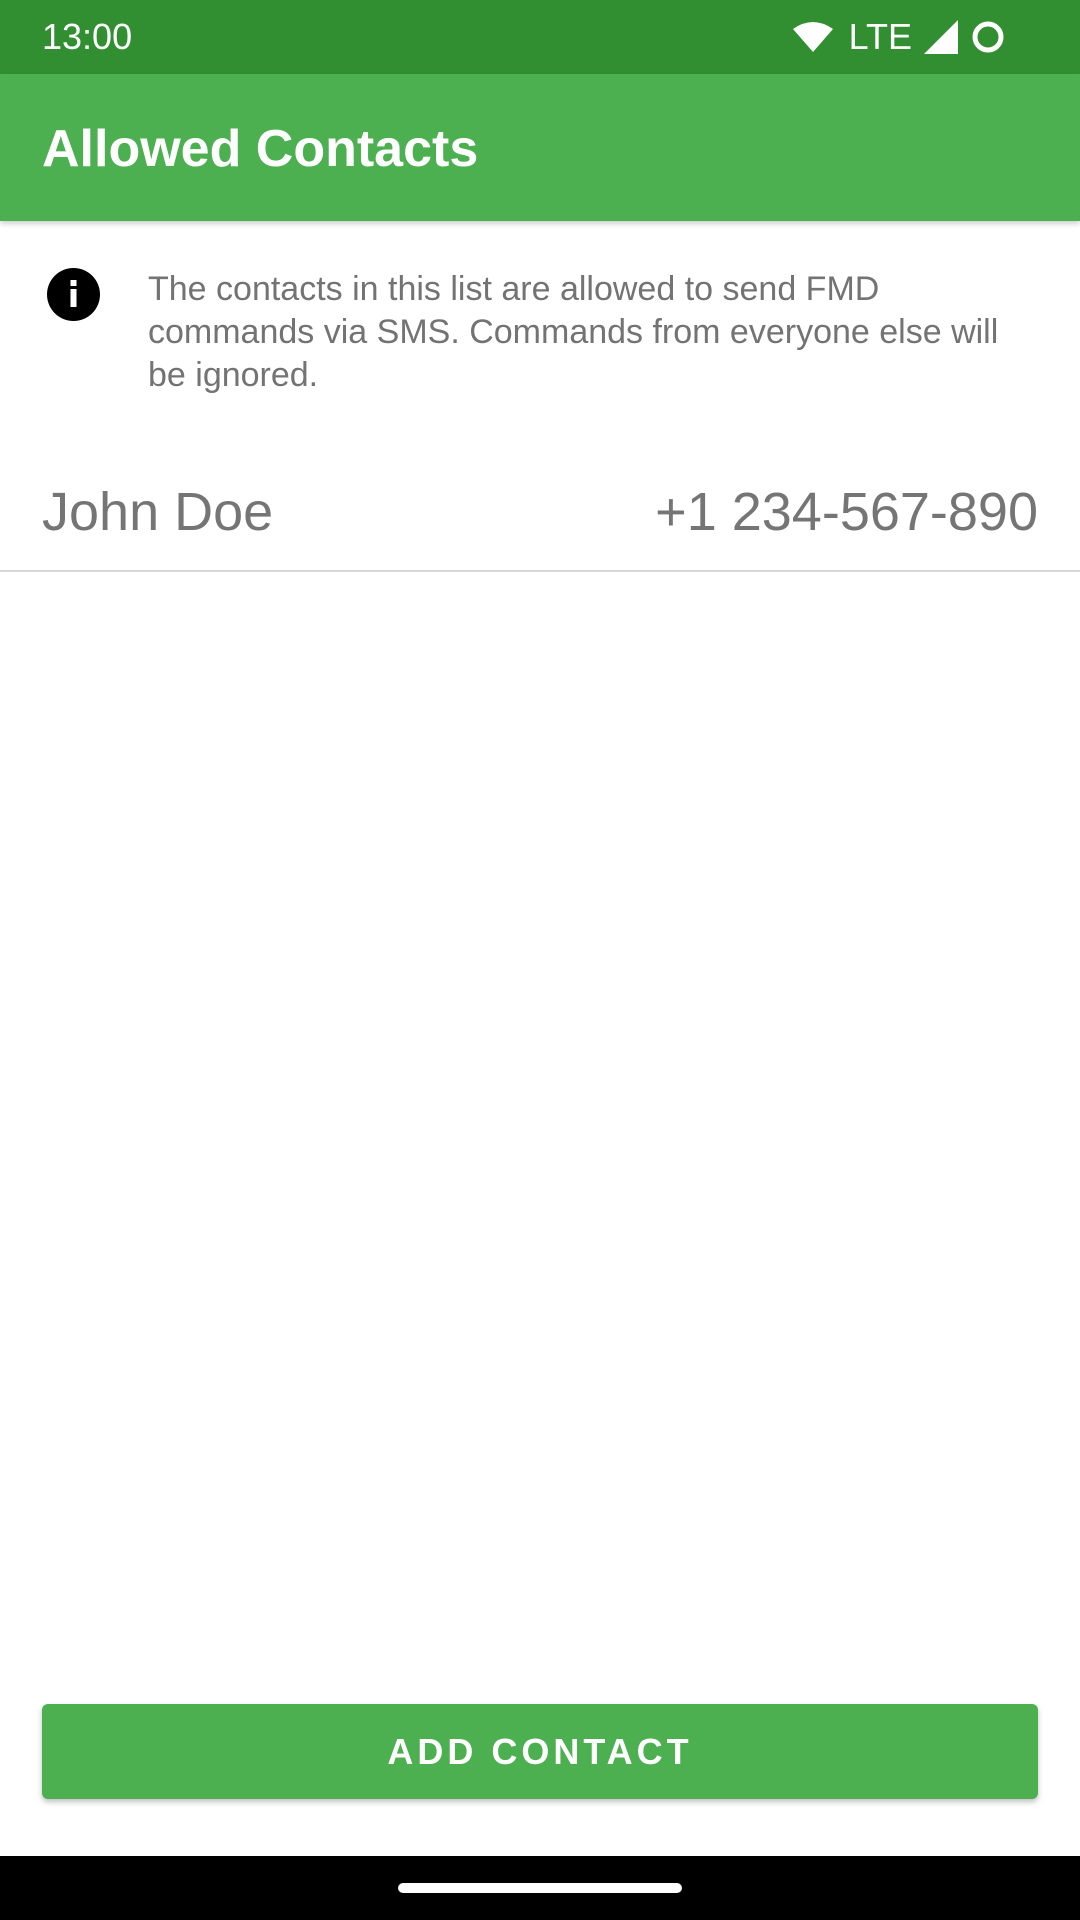 The width and height of the screenshot is (1080, 1920). Describe the element at coordinates (158, 512) in the screenshot. I see `contact-name: John Doe` at that location.